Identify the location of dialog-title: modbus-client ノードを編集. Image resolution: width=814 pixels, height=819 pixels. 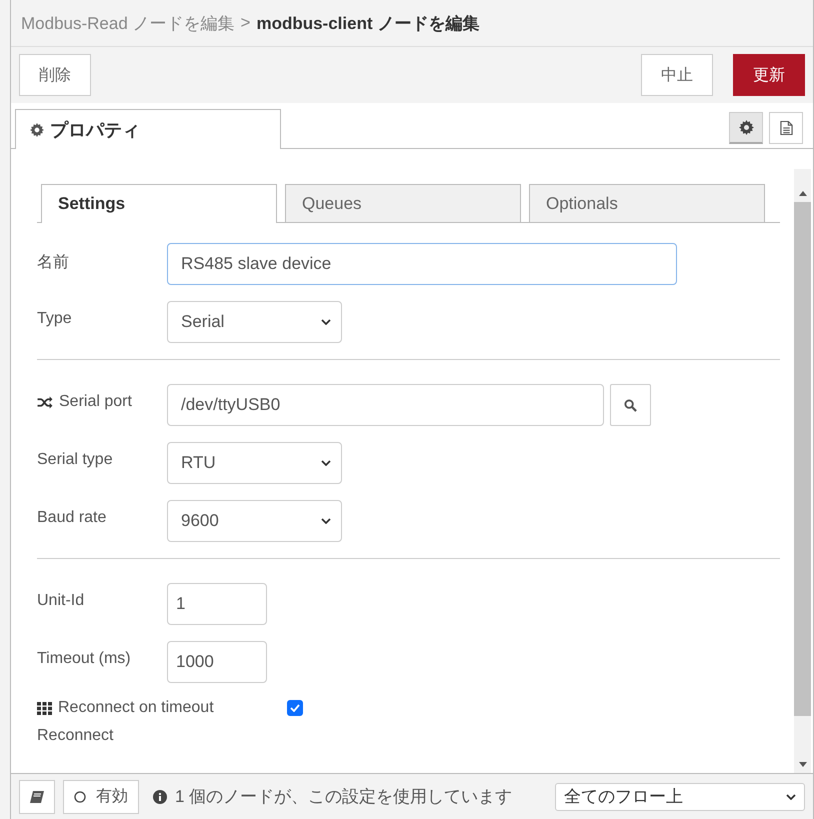
(368, 23).